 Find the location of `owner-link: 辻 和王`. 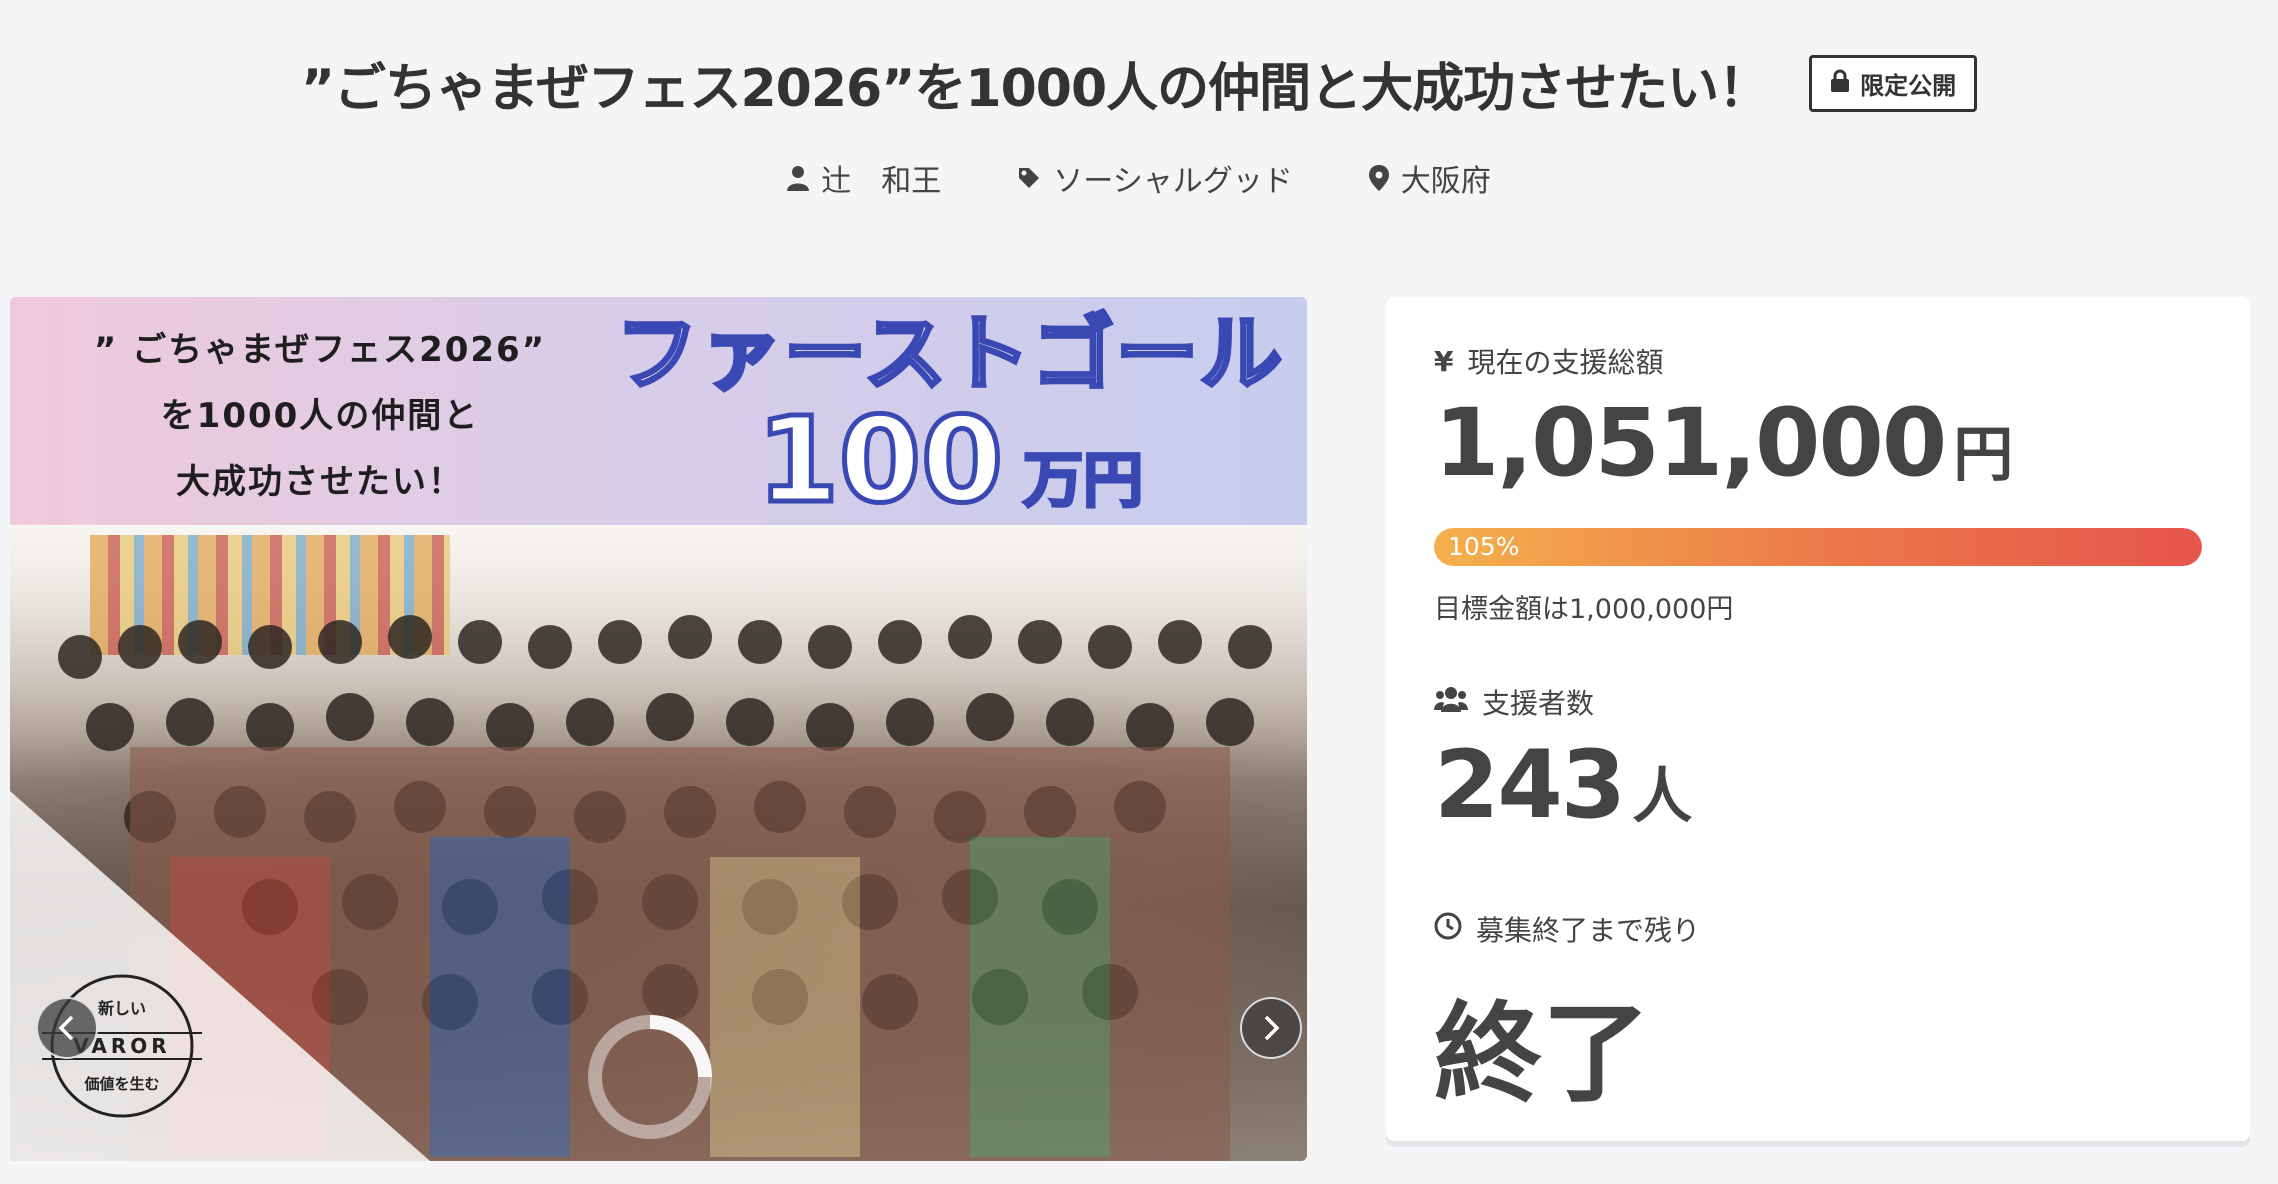

owner-link: 辻 和王 is located at coordinates (864, 178).